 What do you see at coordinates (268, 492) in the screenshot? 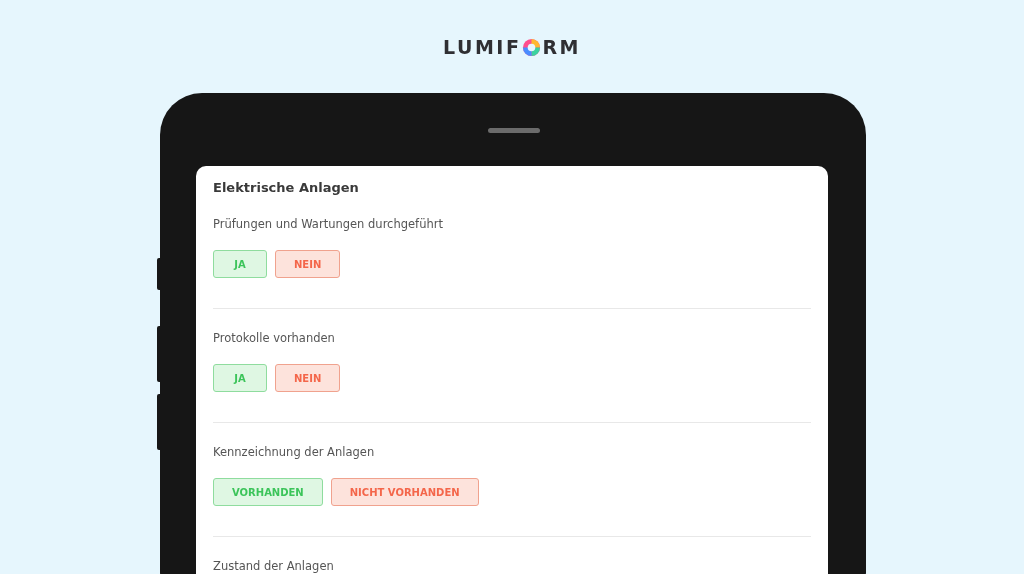
I see `answer-button: VORHANDEN` at bounding box center [268, 492].